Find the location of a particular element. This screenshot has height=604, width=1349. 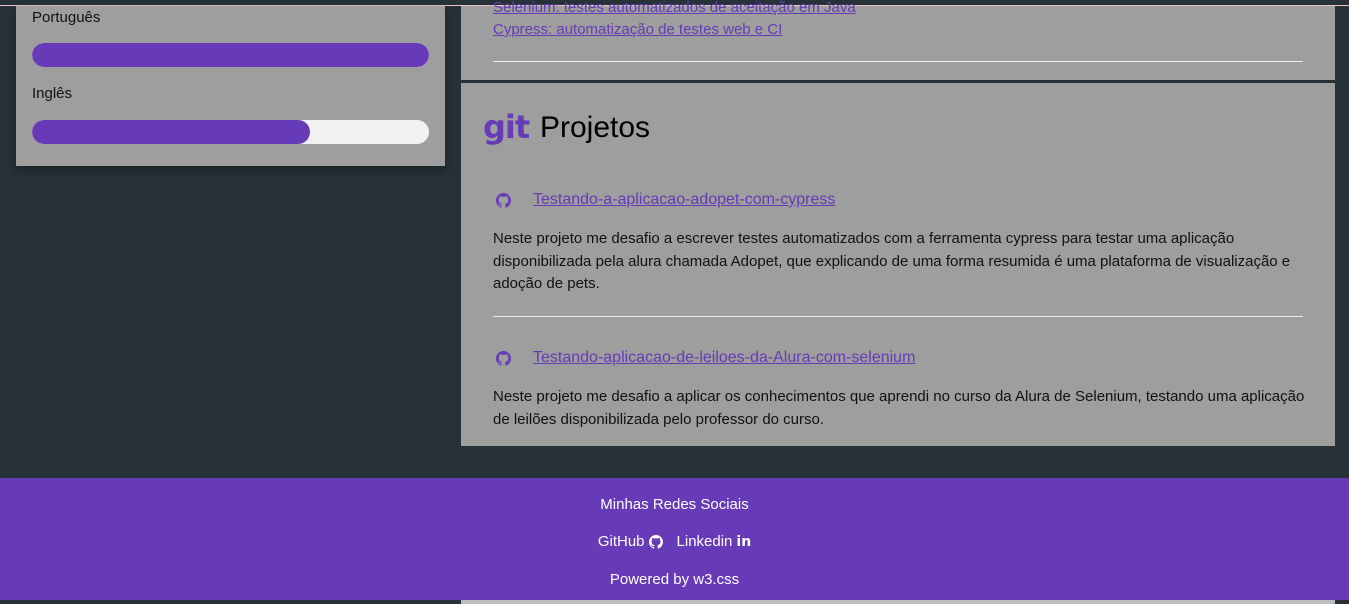

bottom-edge is located at coordinates (674, 602).